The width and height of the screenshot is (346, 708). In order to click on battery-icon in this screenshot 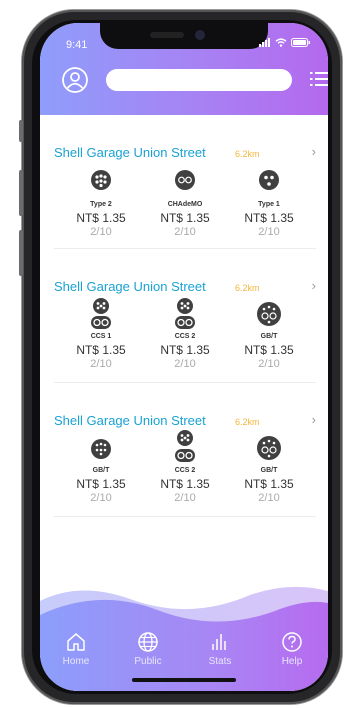, I will do `click(300, 42)`.